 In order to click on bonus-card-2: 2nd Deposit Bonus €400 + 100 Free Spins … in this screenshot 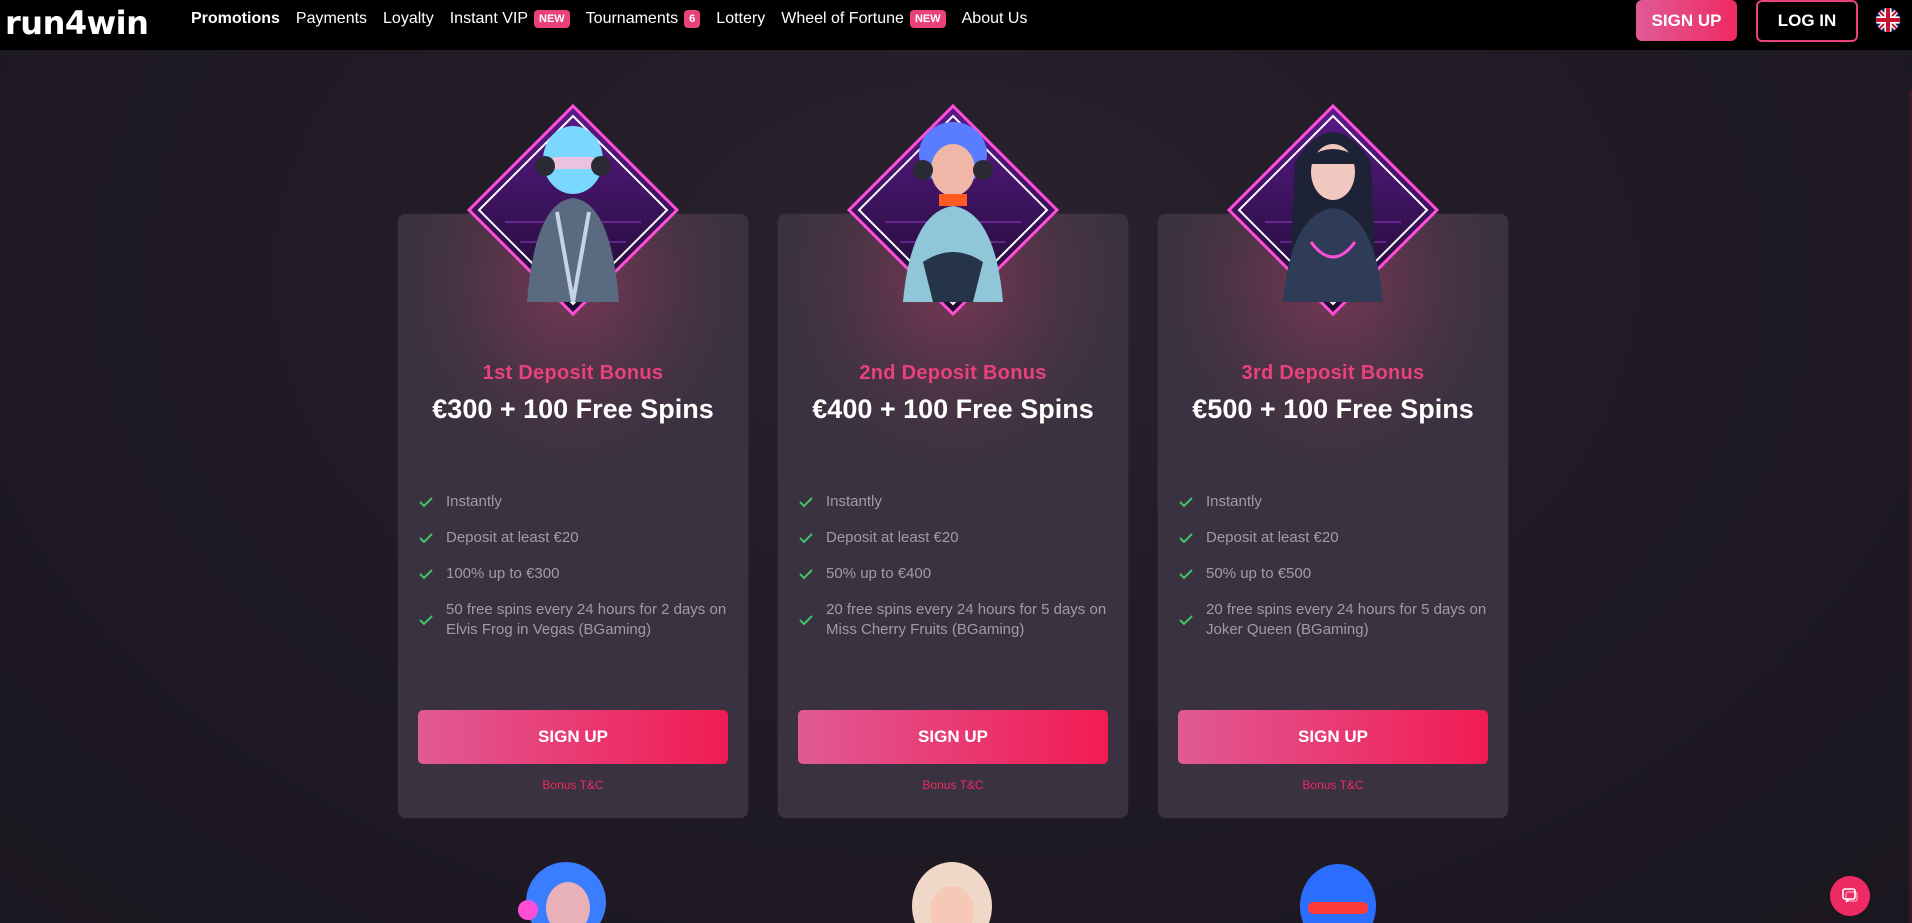, I will do `click(953, 460)`.